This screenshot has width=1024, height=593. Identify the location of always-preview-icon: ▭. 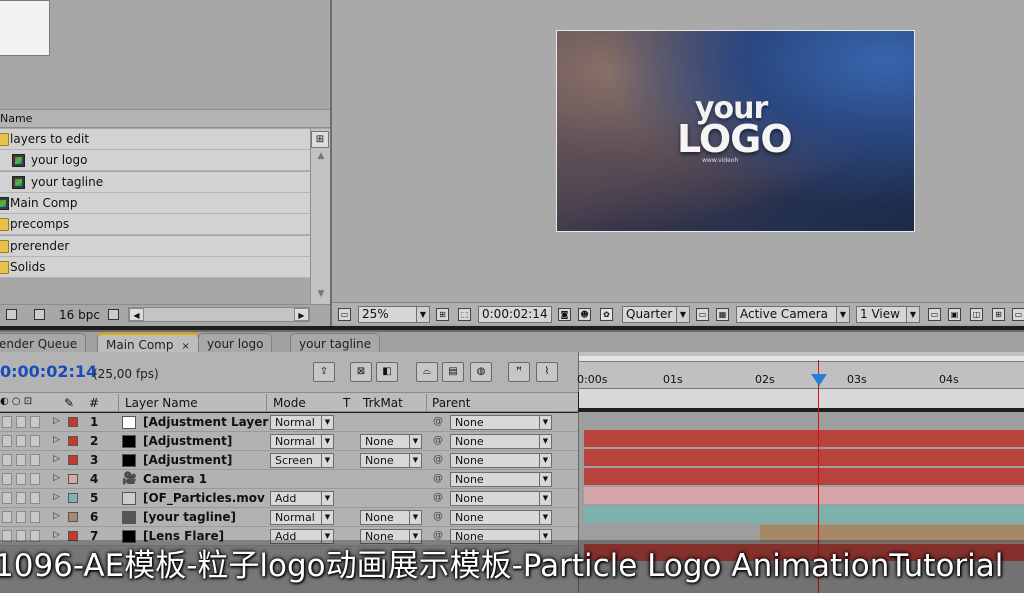
(344, 314).